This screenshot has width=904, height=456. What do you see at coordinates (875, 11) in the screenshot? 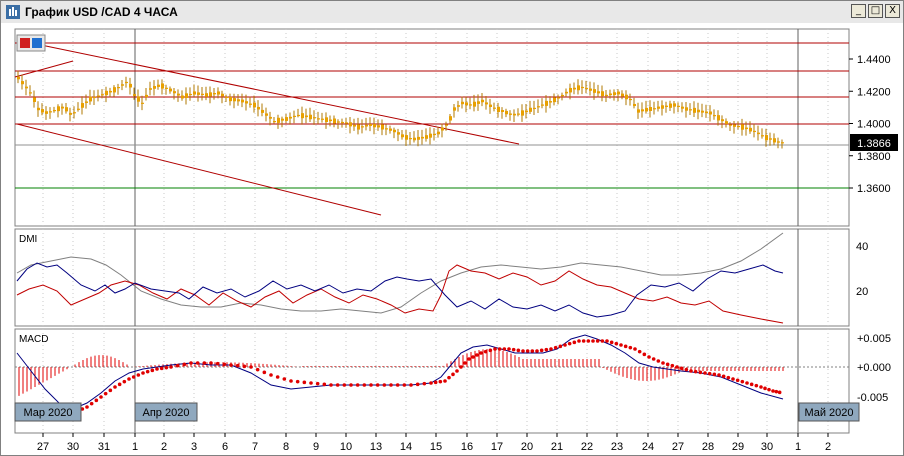
I see `maximize-button: □` at bounding box center [875, 11].